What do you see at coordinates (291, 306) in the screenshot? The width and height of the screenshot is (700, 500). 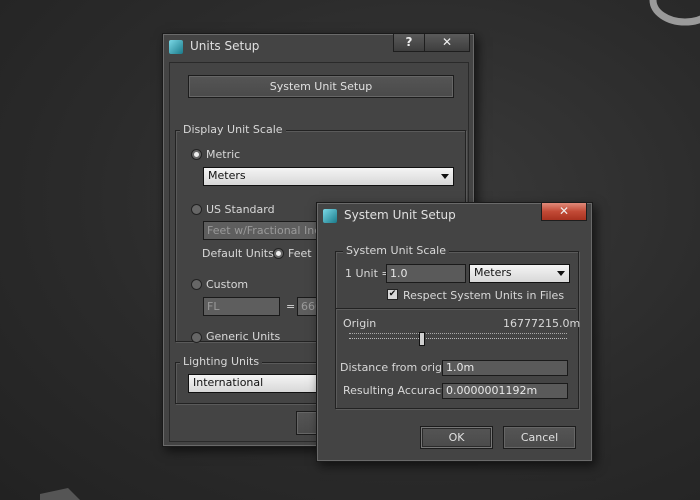 I see `custom-equals-label: =` at bounding box center [291, 306].